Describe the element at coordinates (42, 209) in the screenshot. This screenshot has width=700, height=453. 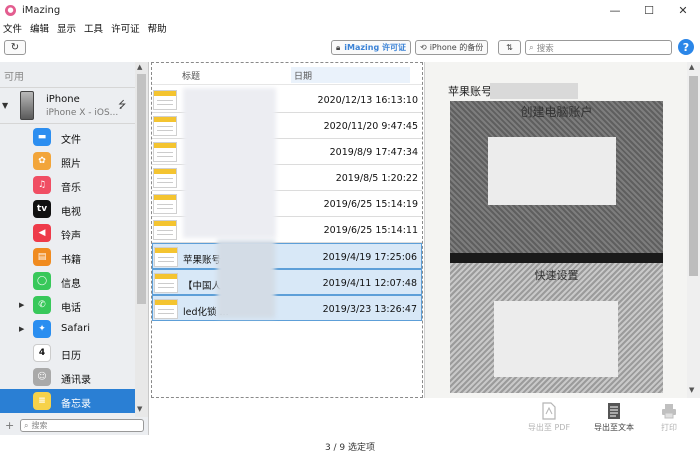
I see `tv-icon: tv` at that location.